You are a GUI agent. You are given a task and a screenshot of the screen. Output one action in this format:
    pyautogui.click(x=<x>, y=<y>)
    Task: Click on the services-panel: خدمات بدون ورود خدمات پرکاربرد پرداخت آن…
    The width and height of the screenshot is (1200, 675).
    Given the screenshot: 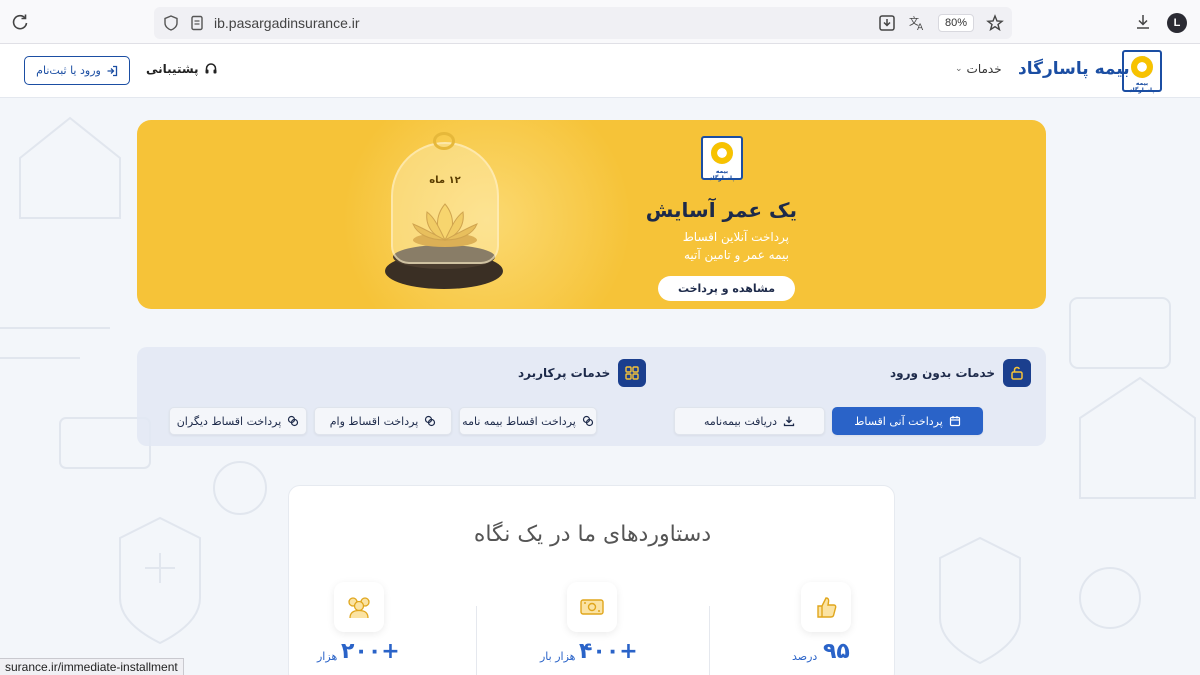 What is the action you would take?
    pyautogui.click(x=591, y=396)
    